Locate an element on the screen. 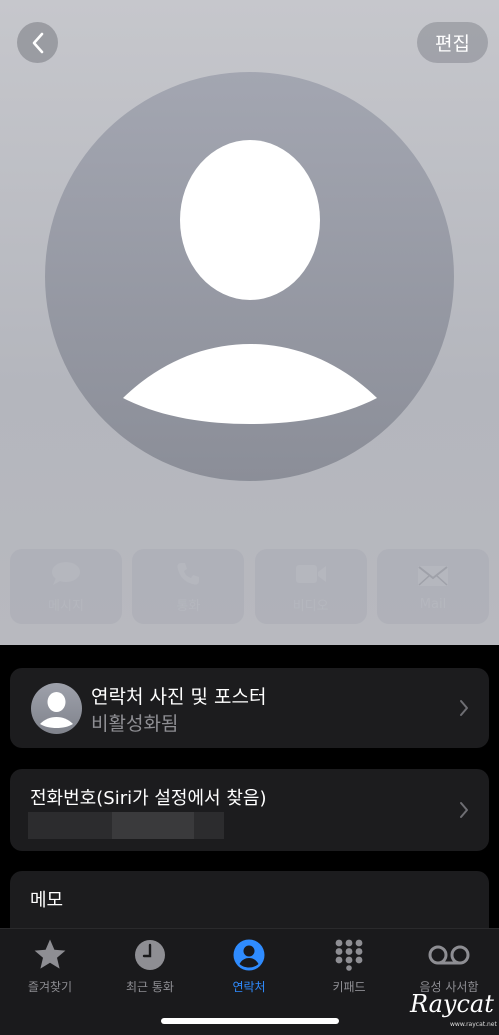 This screenshot has height=1035, width=499. voicemail-icon is located at coordinates (449, 955).